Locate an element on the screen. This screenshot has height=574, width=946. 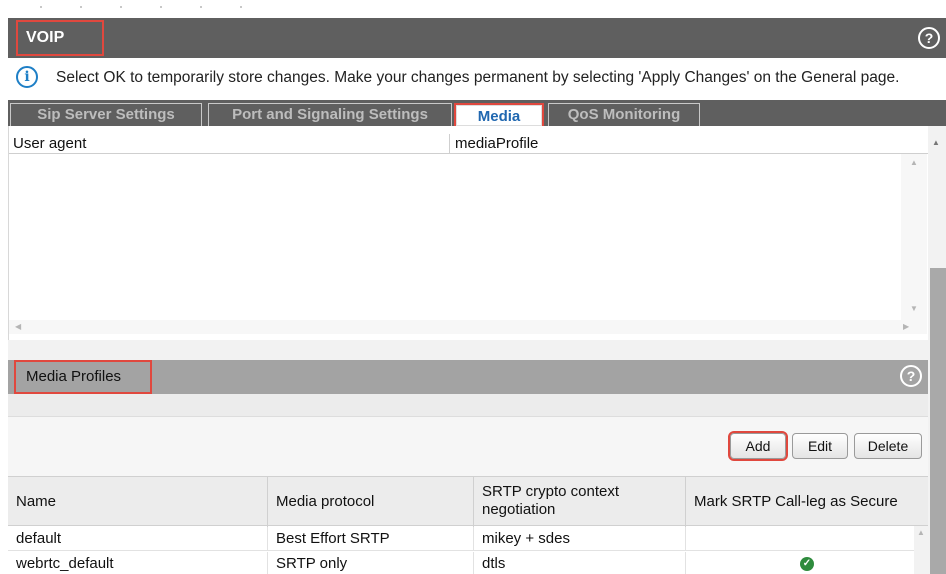
user-agent-horizontal-scrollbar: ◀ ▶ is located at coordinates (468, 327).